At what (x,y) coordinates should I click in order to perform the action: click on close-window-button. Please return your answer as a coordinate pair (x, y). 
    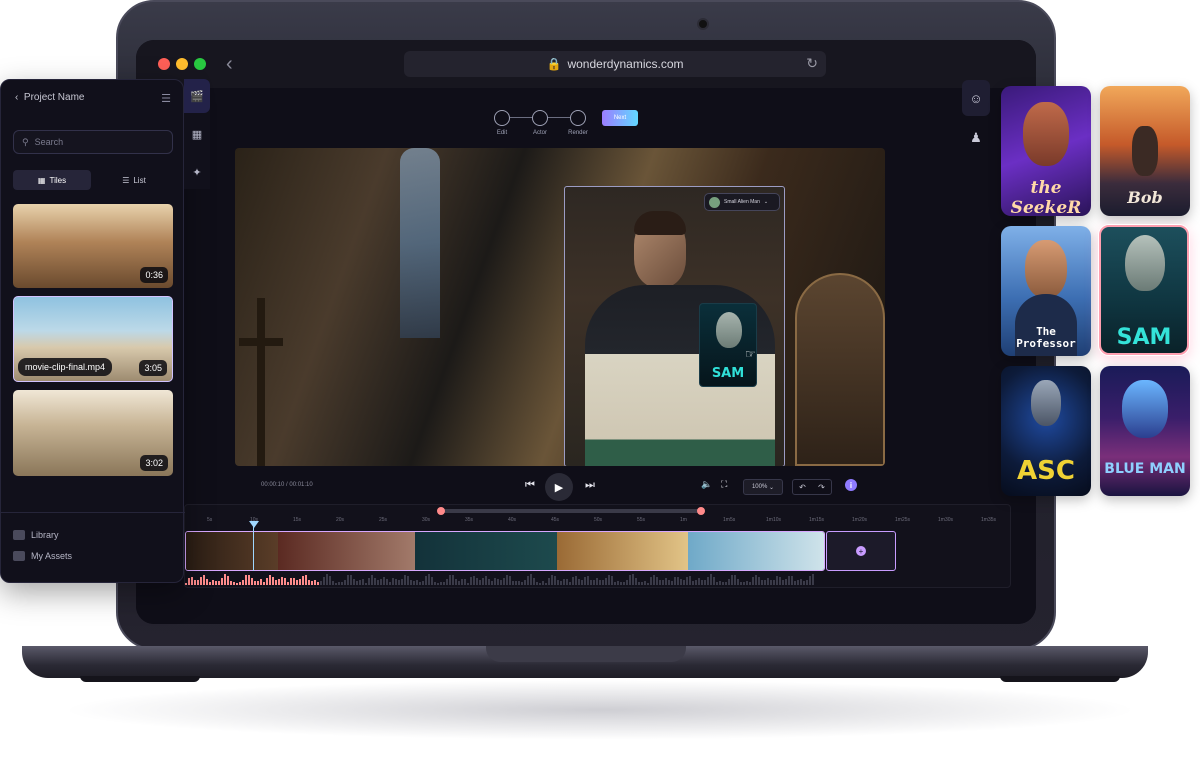
    Looking at the image, I should click on (164, 64).